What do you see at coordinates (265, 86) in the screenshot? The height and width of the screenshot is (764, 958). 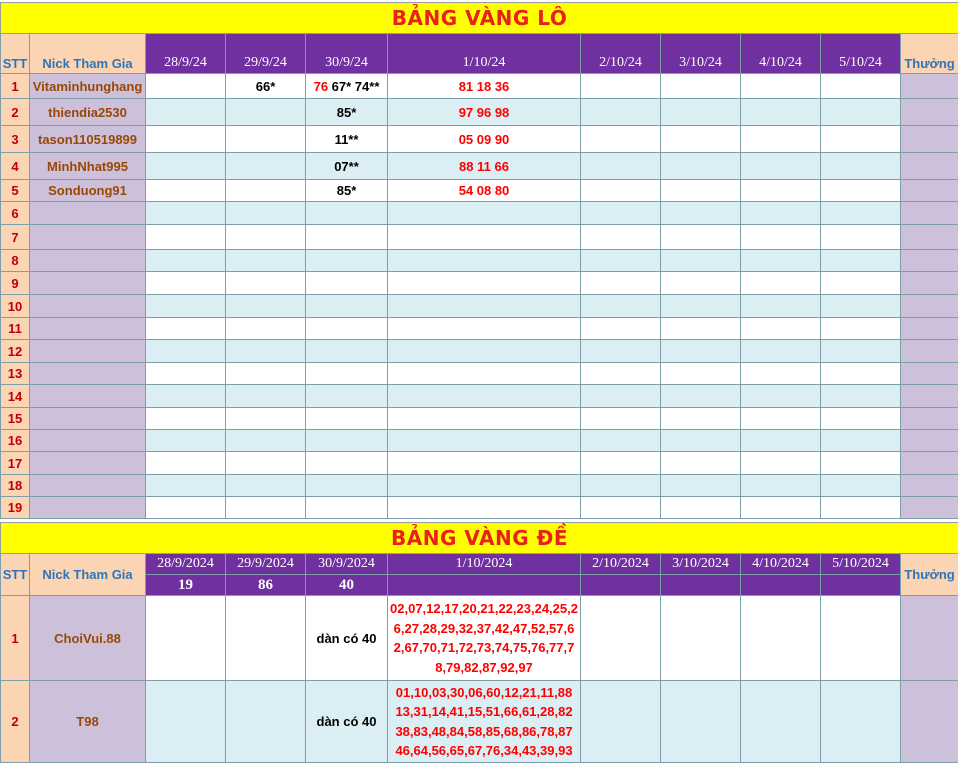 I see `lo-cell: 66*` at bounding box center [265, 86].